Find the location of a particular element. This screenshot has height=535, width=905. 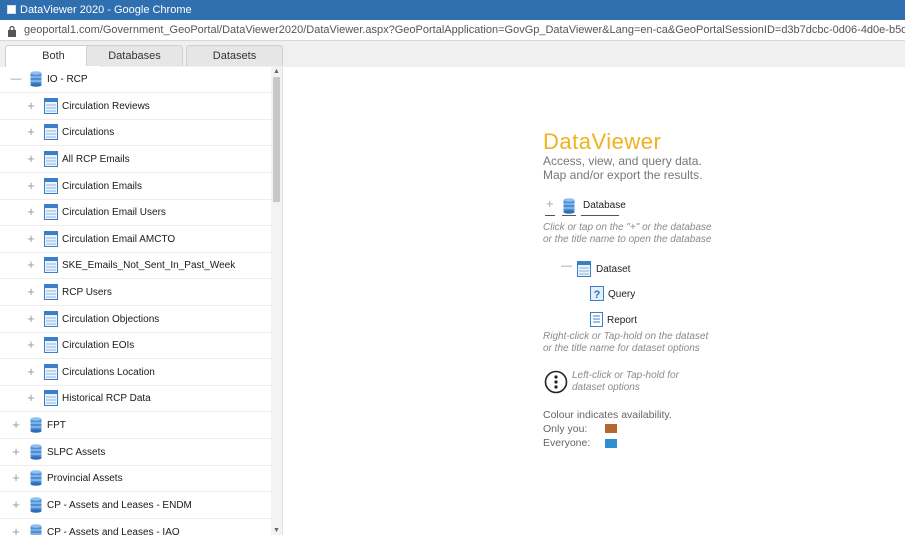

tree-dataset-circulations-location: + Circulations Location is located at coordinates (135, 373).